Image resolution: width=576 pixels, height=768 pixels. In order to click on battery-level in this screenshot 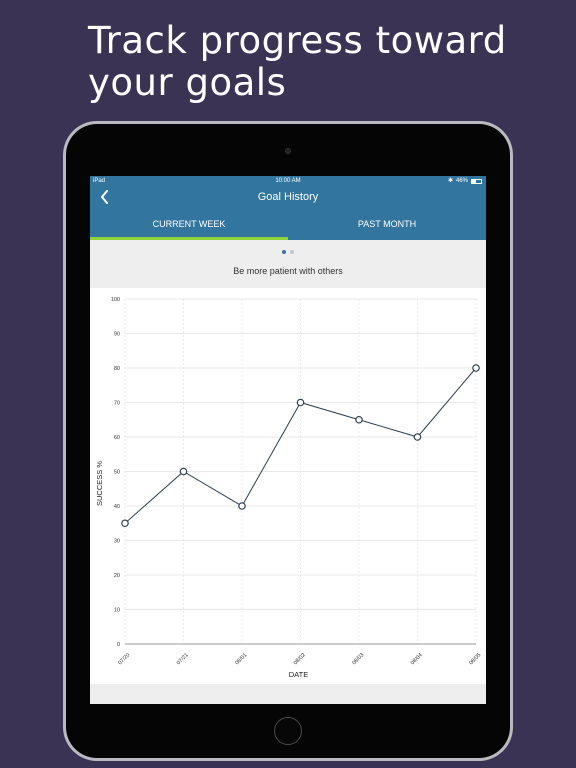, I will do `click(474, 181)`.